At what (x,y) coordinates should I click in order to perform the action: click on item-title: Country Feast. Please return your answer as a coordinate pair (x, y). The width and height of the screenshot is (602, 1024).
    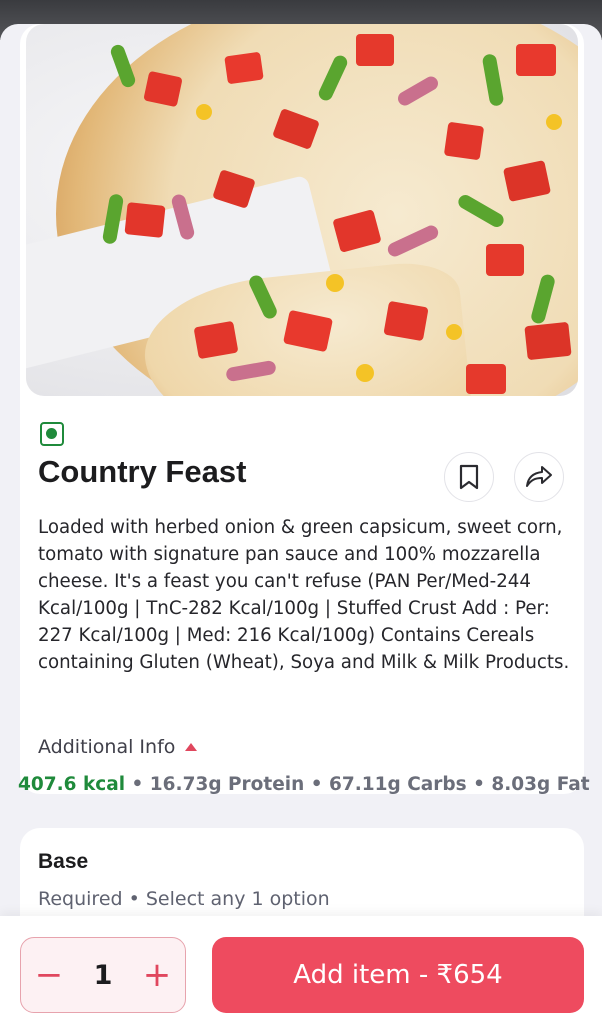
    Looking at the image, I should click on (142, 471).